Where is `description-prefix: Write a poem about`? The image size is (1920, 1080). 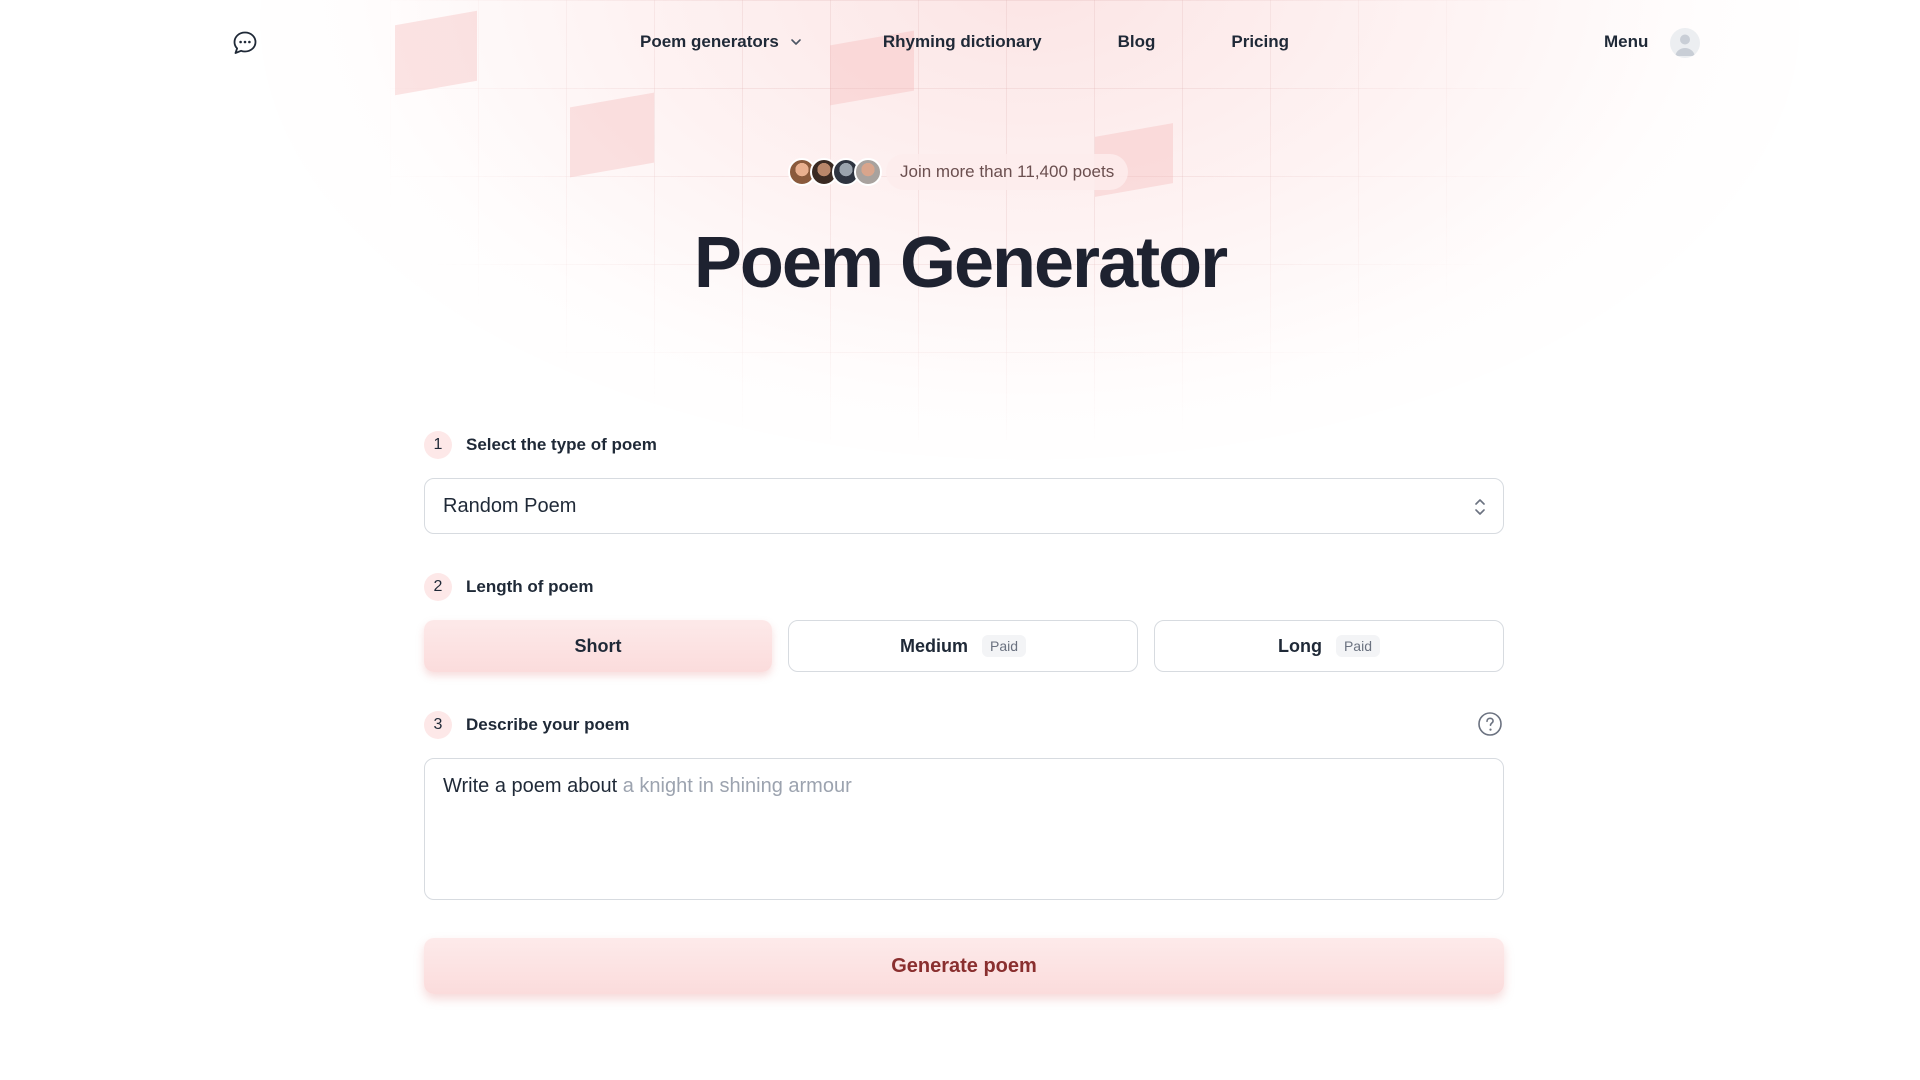 description-prefix: Write a poem about is located at coordinates (530, 786).